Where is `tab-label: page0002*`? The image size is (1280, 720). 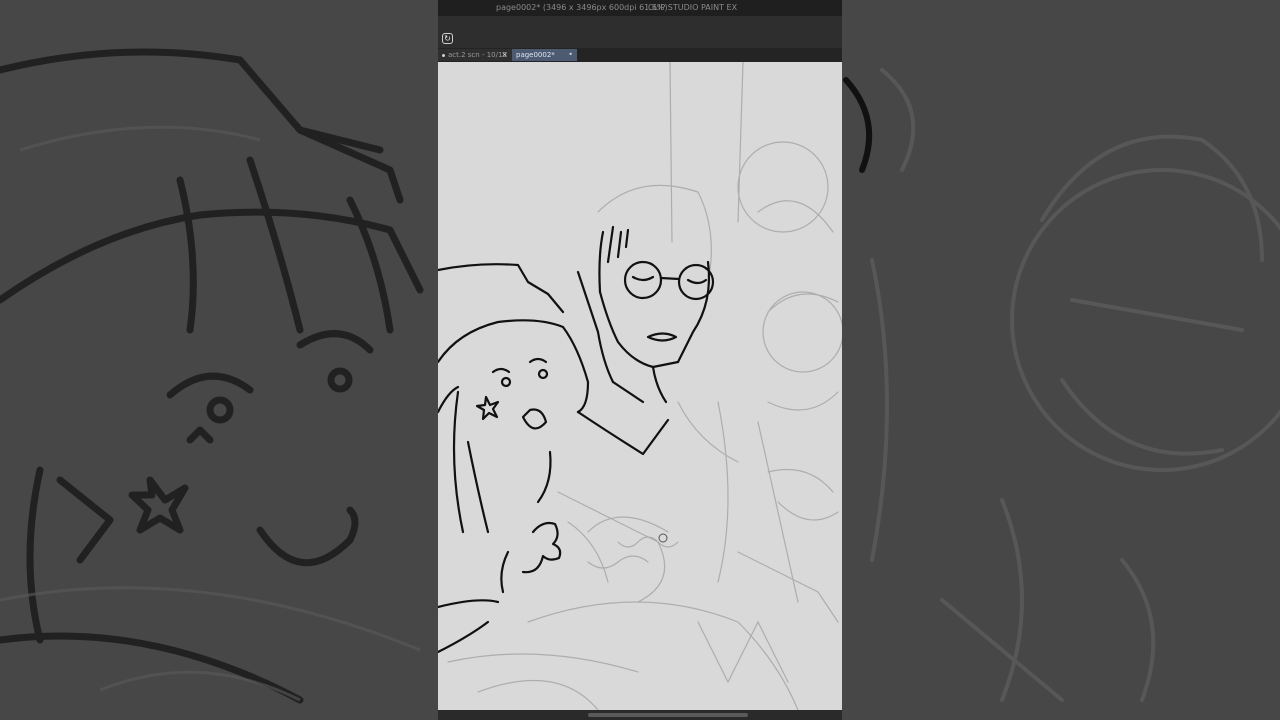
tab-label: page0002* is located at coordinates (535, 55).